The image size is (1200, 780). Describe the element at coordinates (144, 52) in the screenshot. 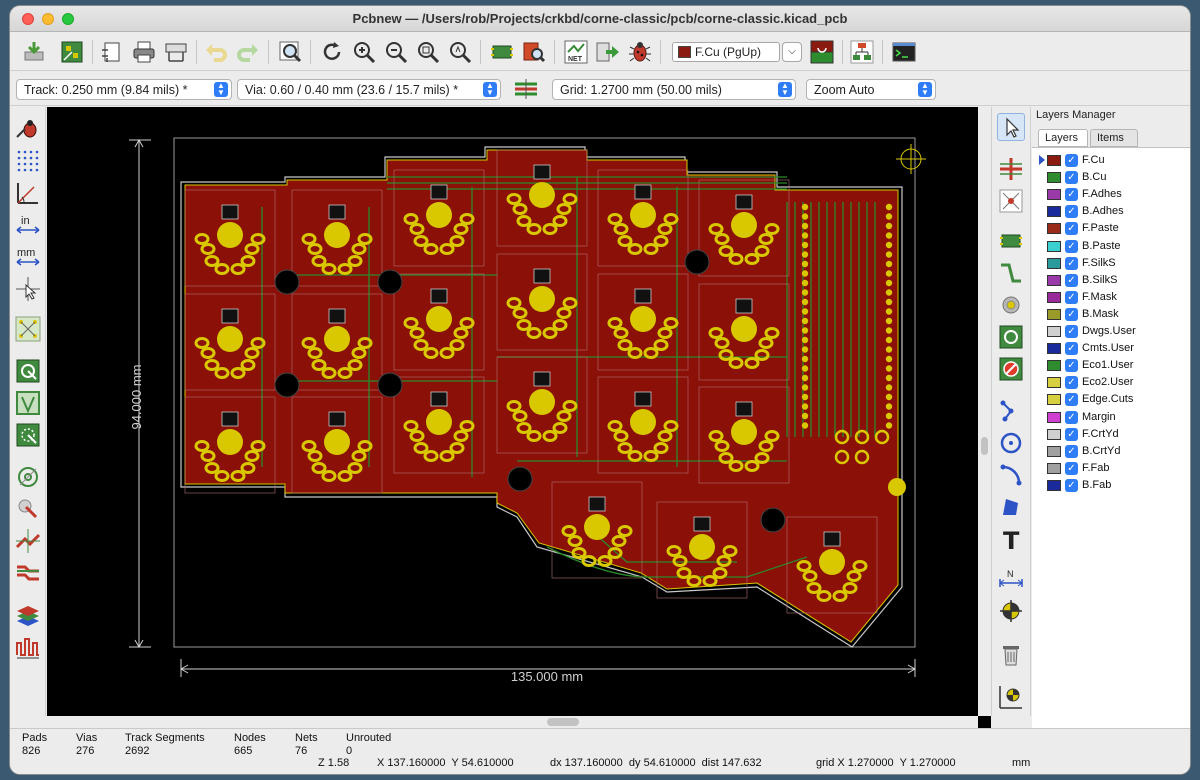

I see `print-icon` at that location.